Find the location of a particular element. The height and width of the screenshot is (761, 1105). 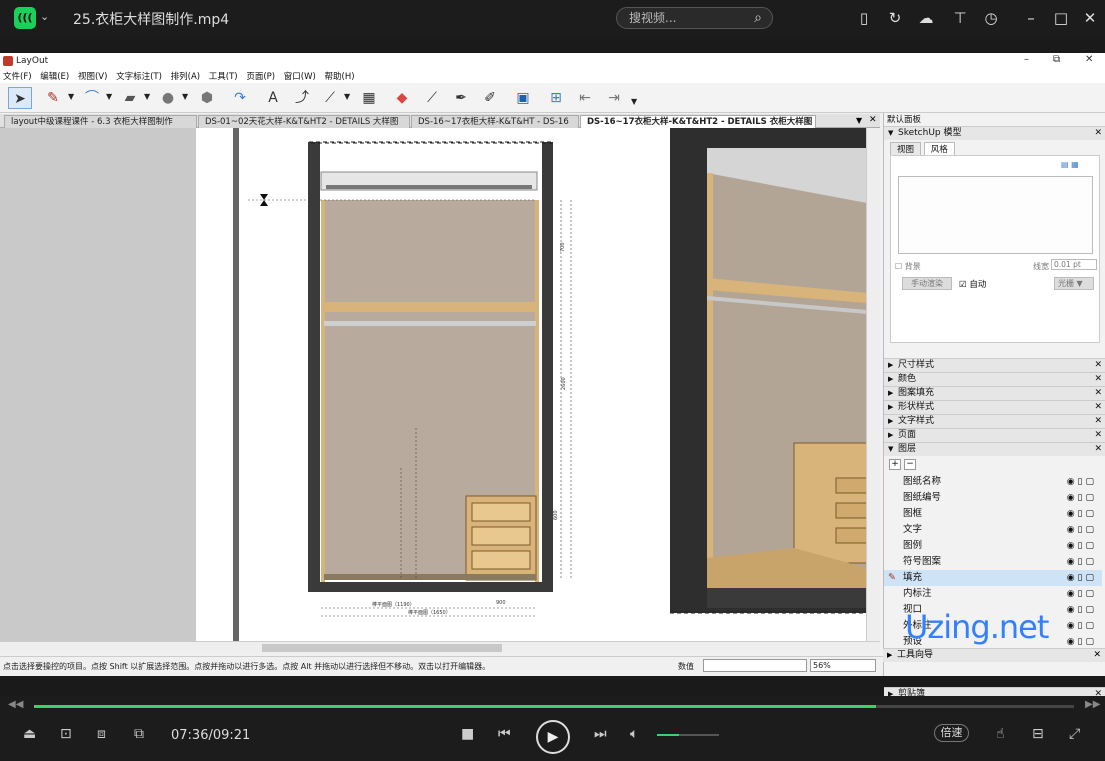

select-tool-icon: ➤ is located at coordinates (20, 98).